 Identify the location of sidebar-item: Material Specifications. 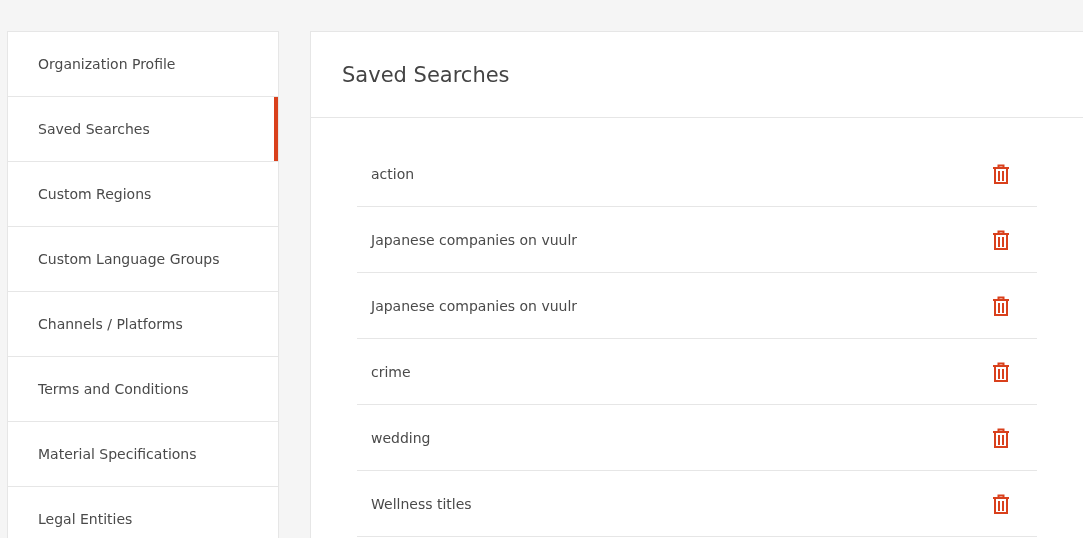
(143, 454).